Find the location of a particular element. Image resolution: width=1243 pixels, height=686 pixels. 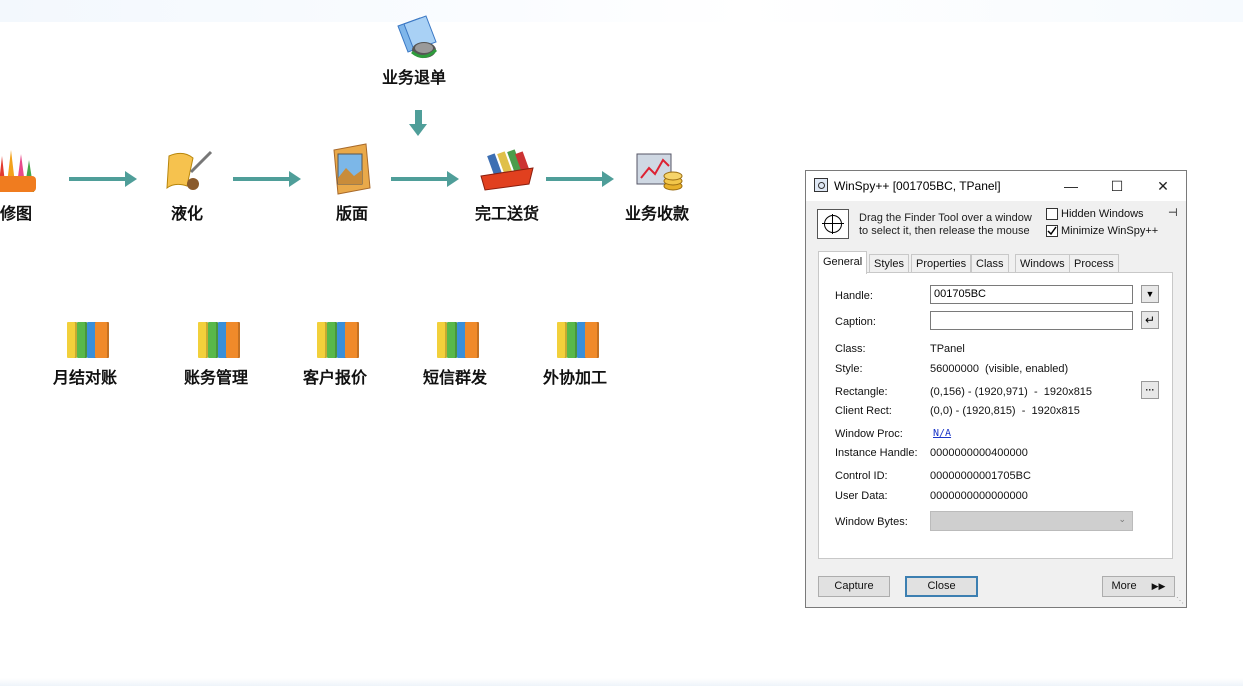

tool-label: 账务管理 is located at coordinates (215, 377).